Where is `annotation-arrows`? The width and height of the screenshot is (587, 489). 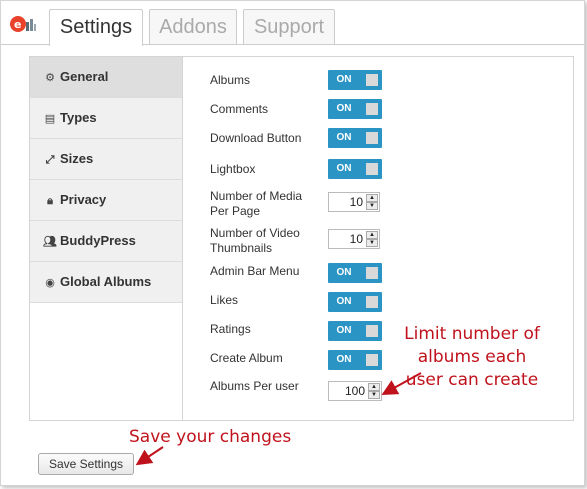
annotation-arrows is located at coordinates (278, 419).